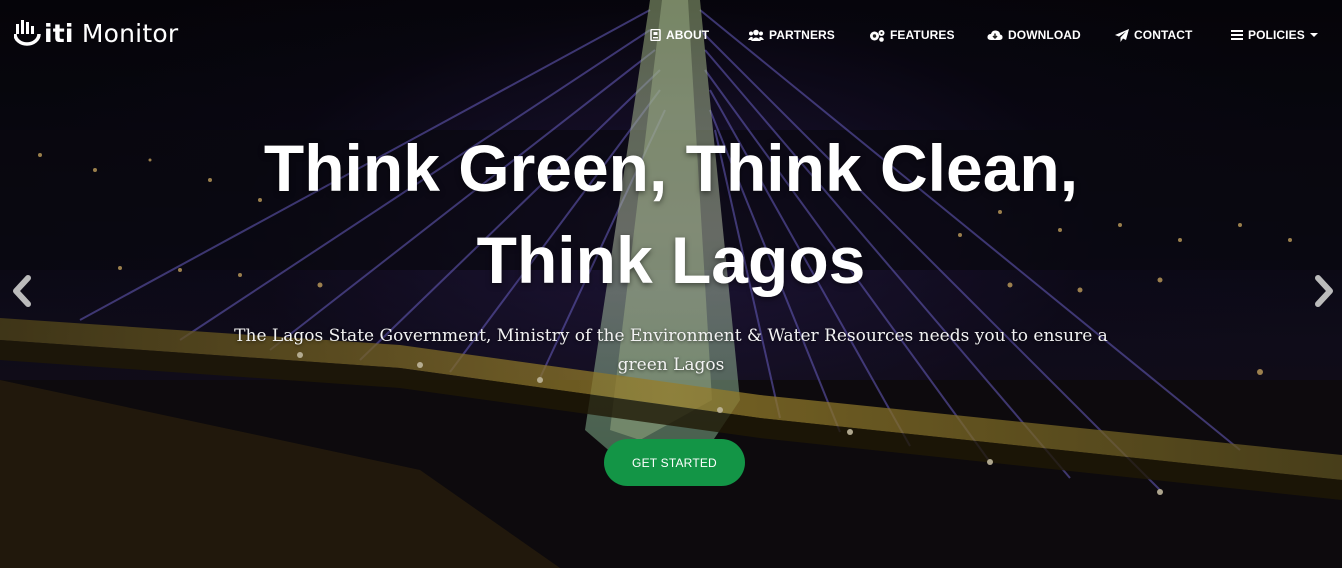 The image size is (1342, 568). I want to click on menu-bars-icon, so click(1237, 35).